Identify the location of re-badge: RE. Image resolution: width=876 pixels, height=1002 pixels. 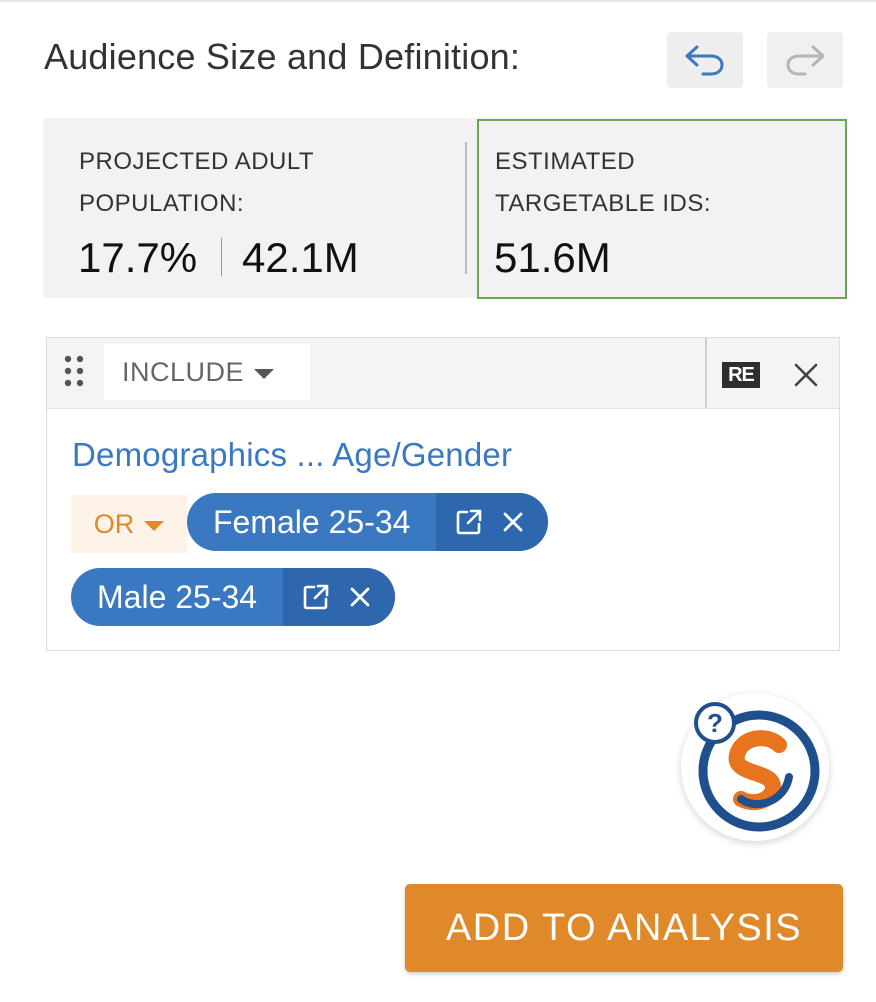
(741, 375).